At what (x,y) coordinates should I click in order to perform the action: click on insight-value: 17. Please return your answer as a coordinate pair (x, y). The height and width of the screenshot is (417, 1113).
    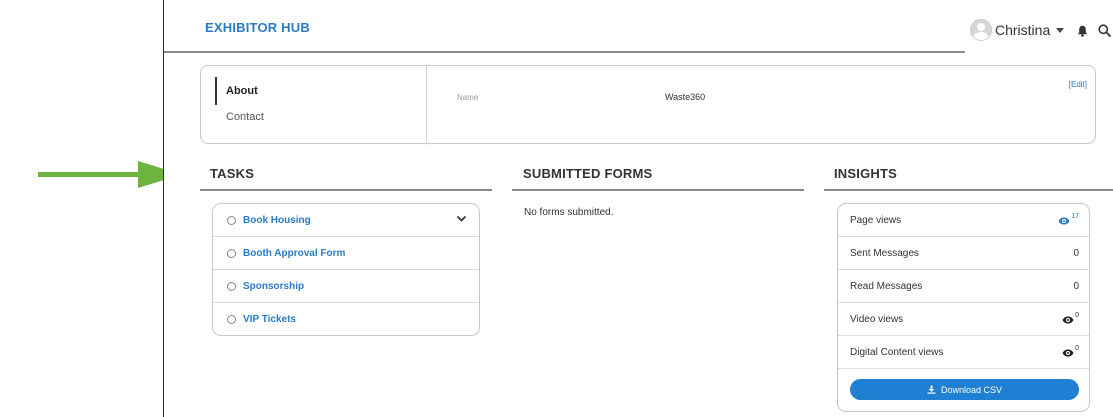
    Looking at the image, I should click on (1068, 219).